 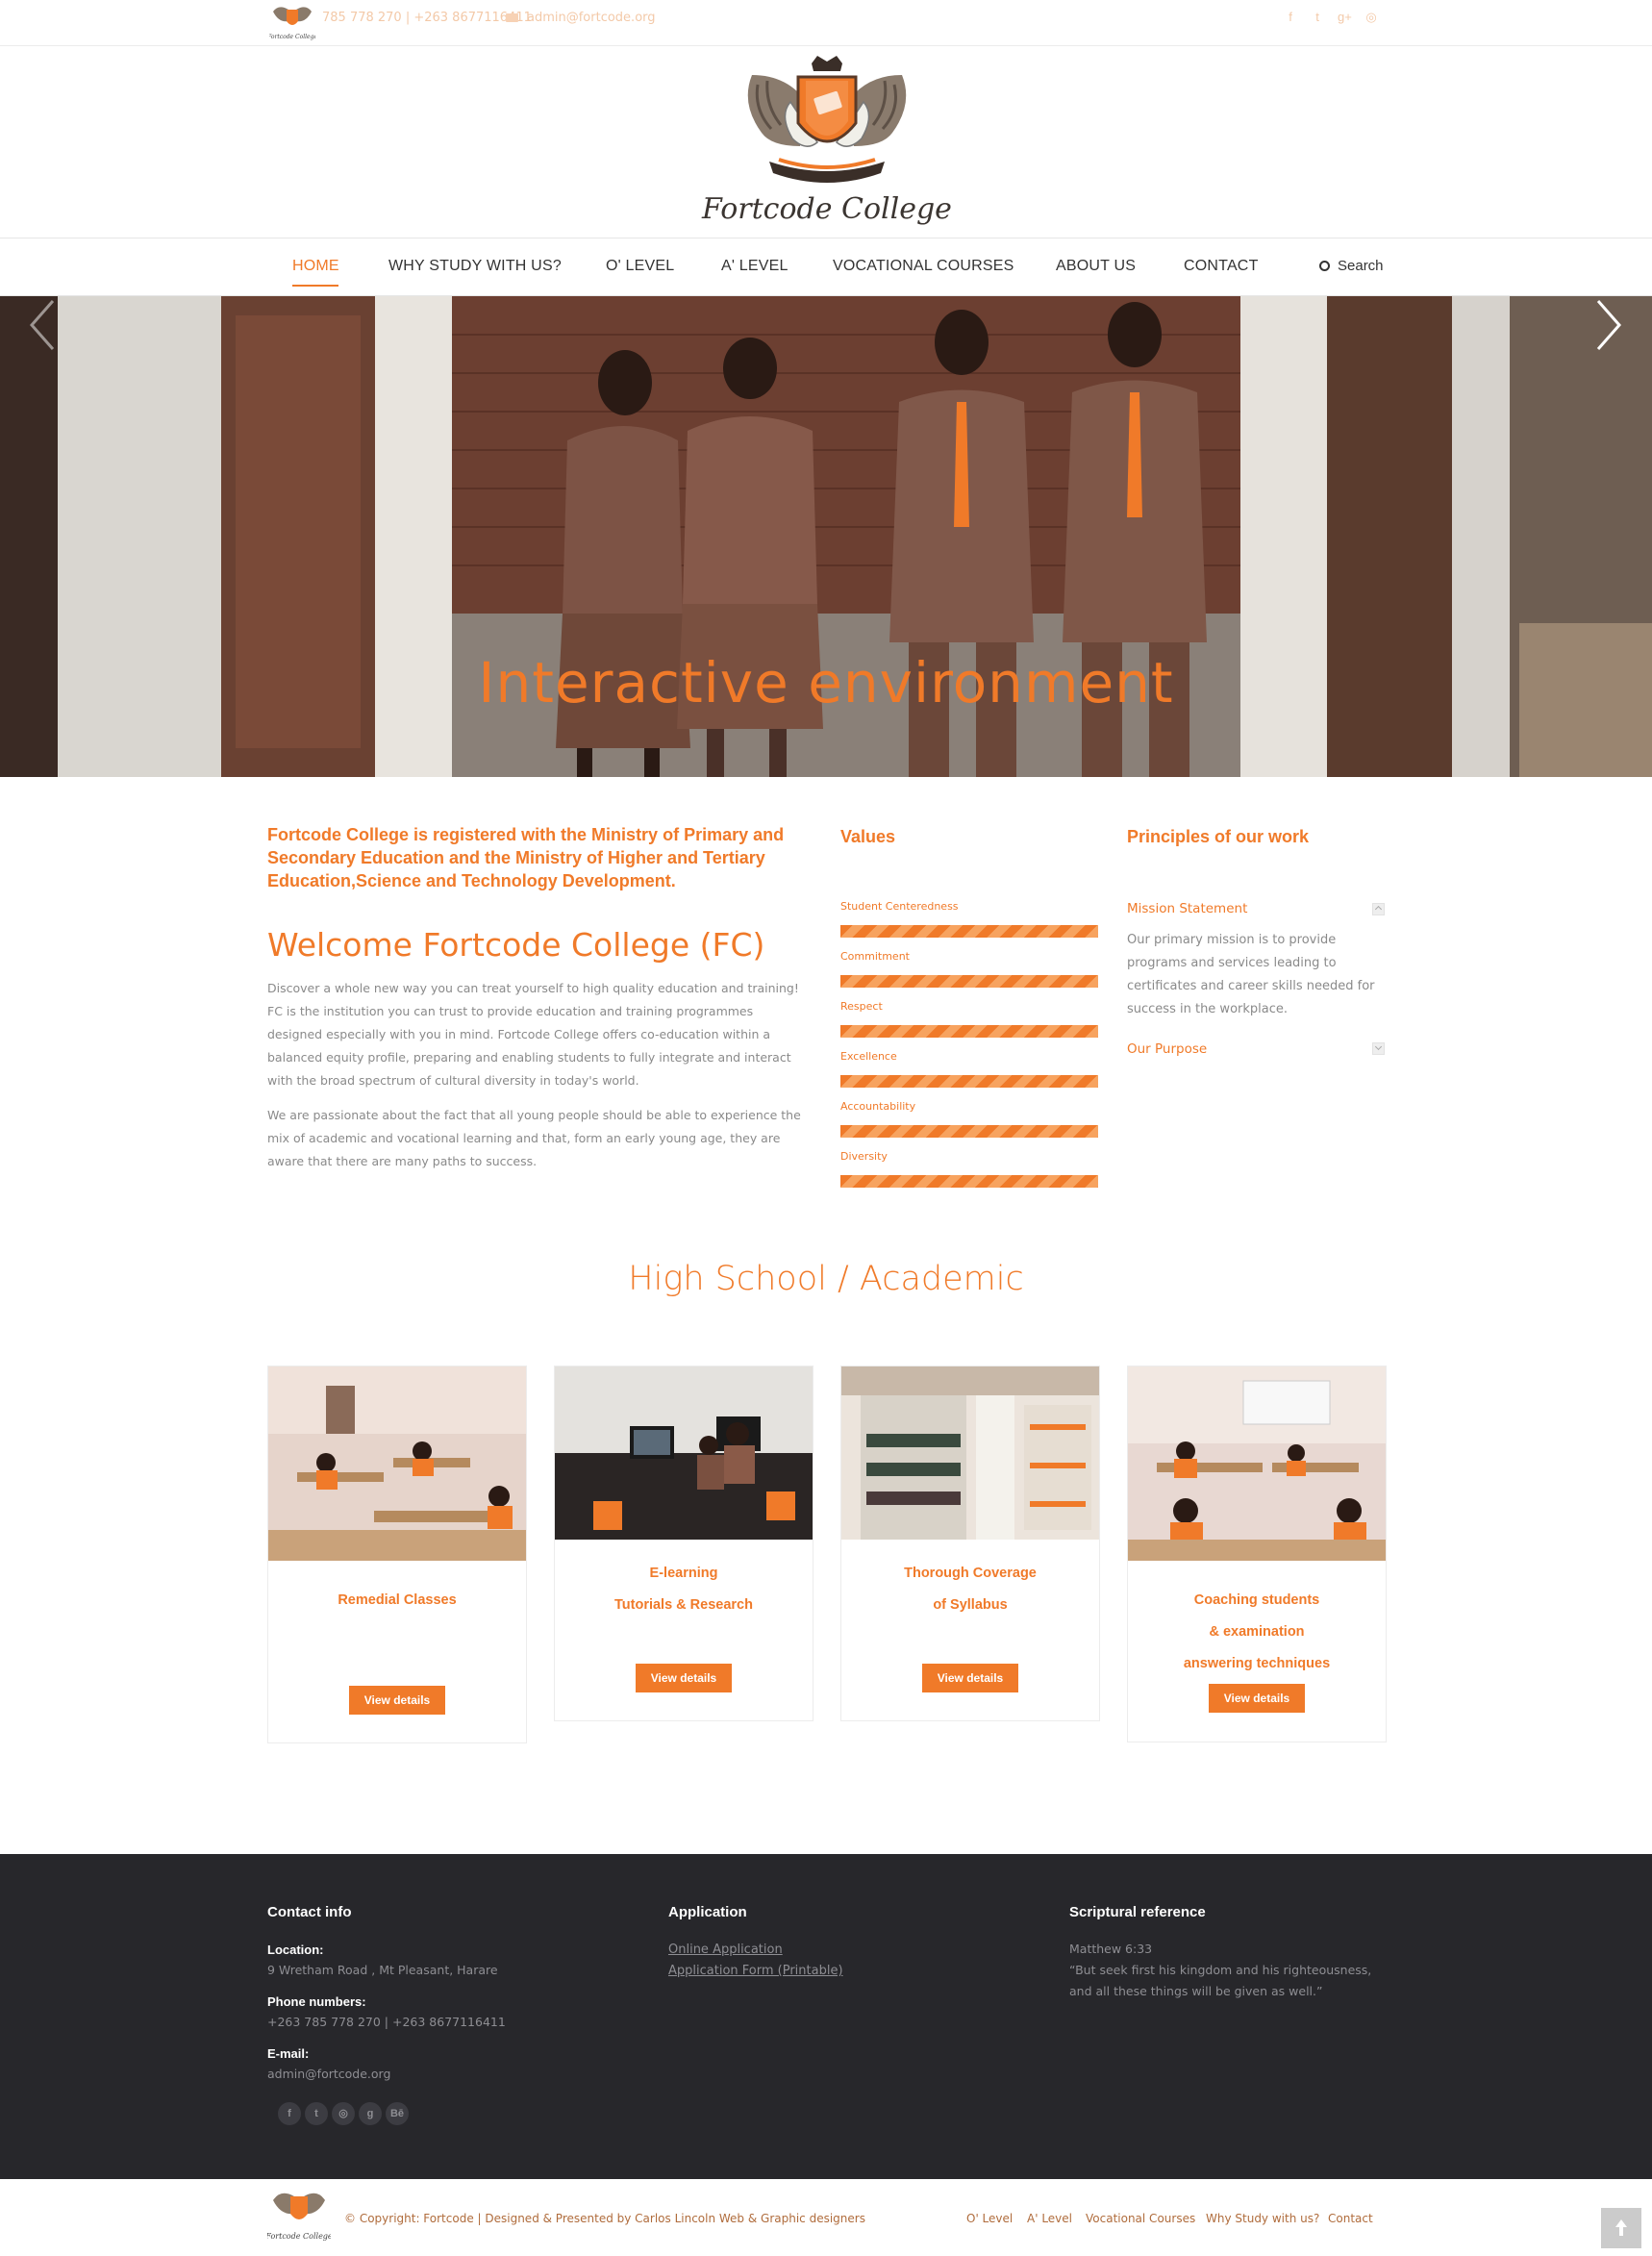 I want to click on mail-icon, so click(x=512, y=18).